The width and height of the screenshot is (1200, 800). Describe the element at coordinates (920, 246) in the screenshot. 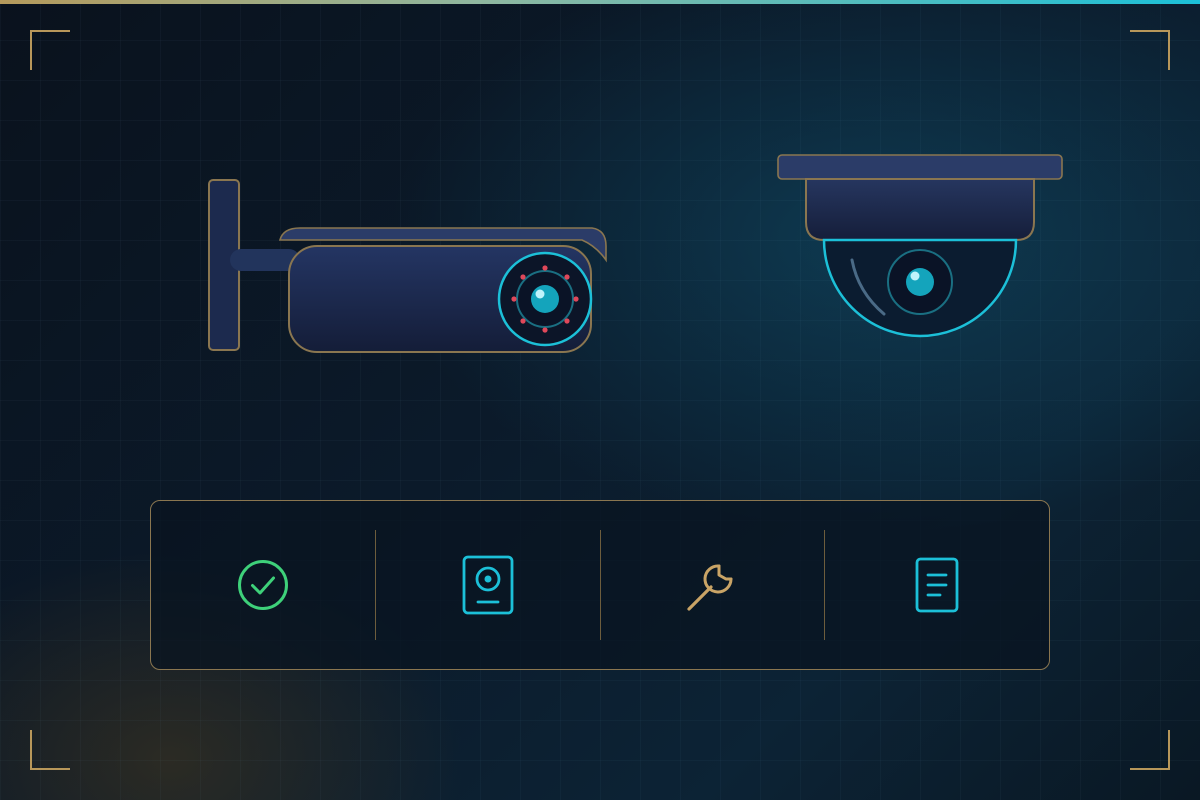

I see `dome-camera-icon` at that location.